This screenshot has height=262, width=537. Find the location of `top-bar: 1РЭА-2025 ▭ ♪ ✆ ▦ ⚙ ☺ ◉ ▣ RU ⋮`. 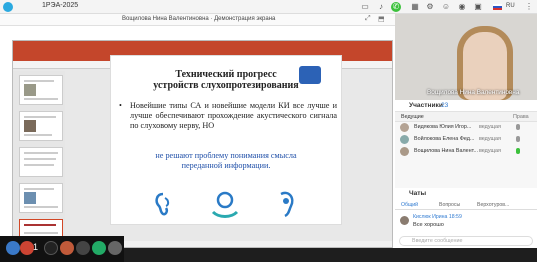

top-bar: 1РЭА-2025 ▭ ♪ ✆ ▦ ⚙ ☺ ◉ ▣ RU ⋮ is located at coordinates (268, 7).